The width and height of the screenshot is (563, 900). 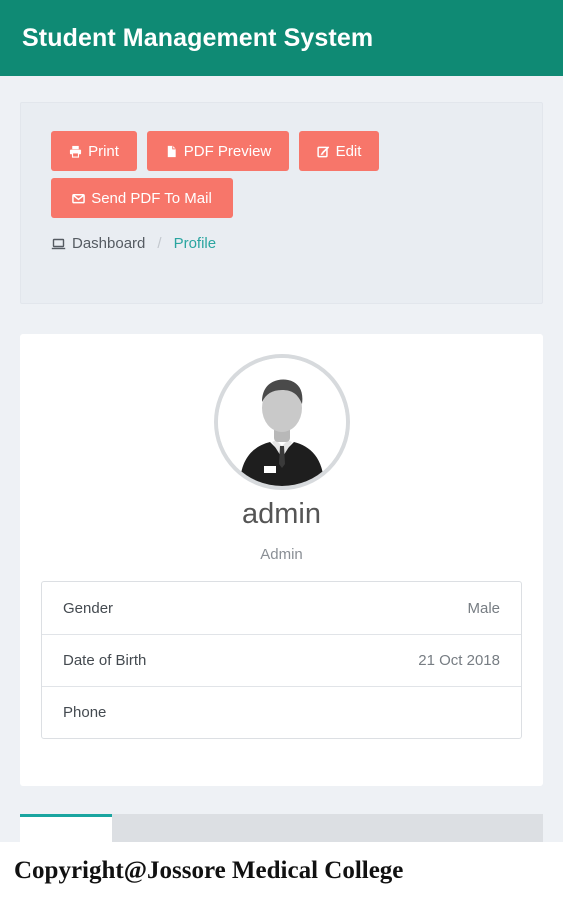 I want to click on user-silhouette-icon, so click(x=282, y=422).